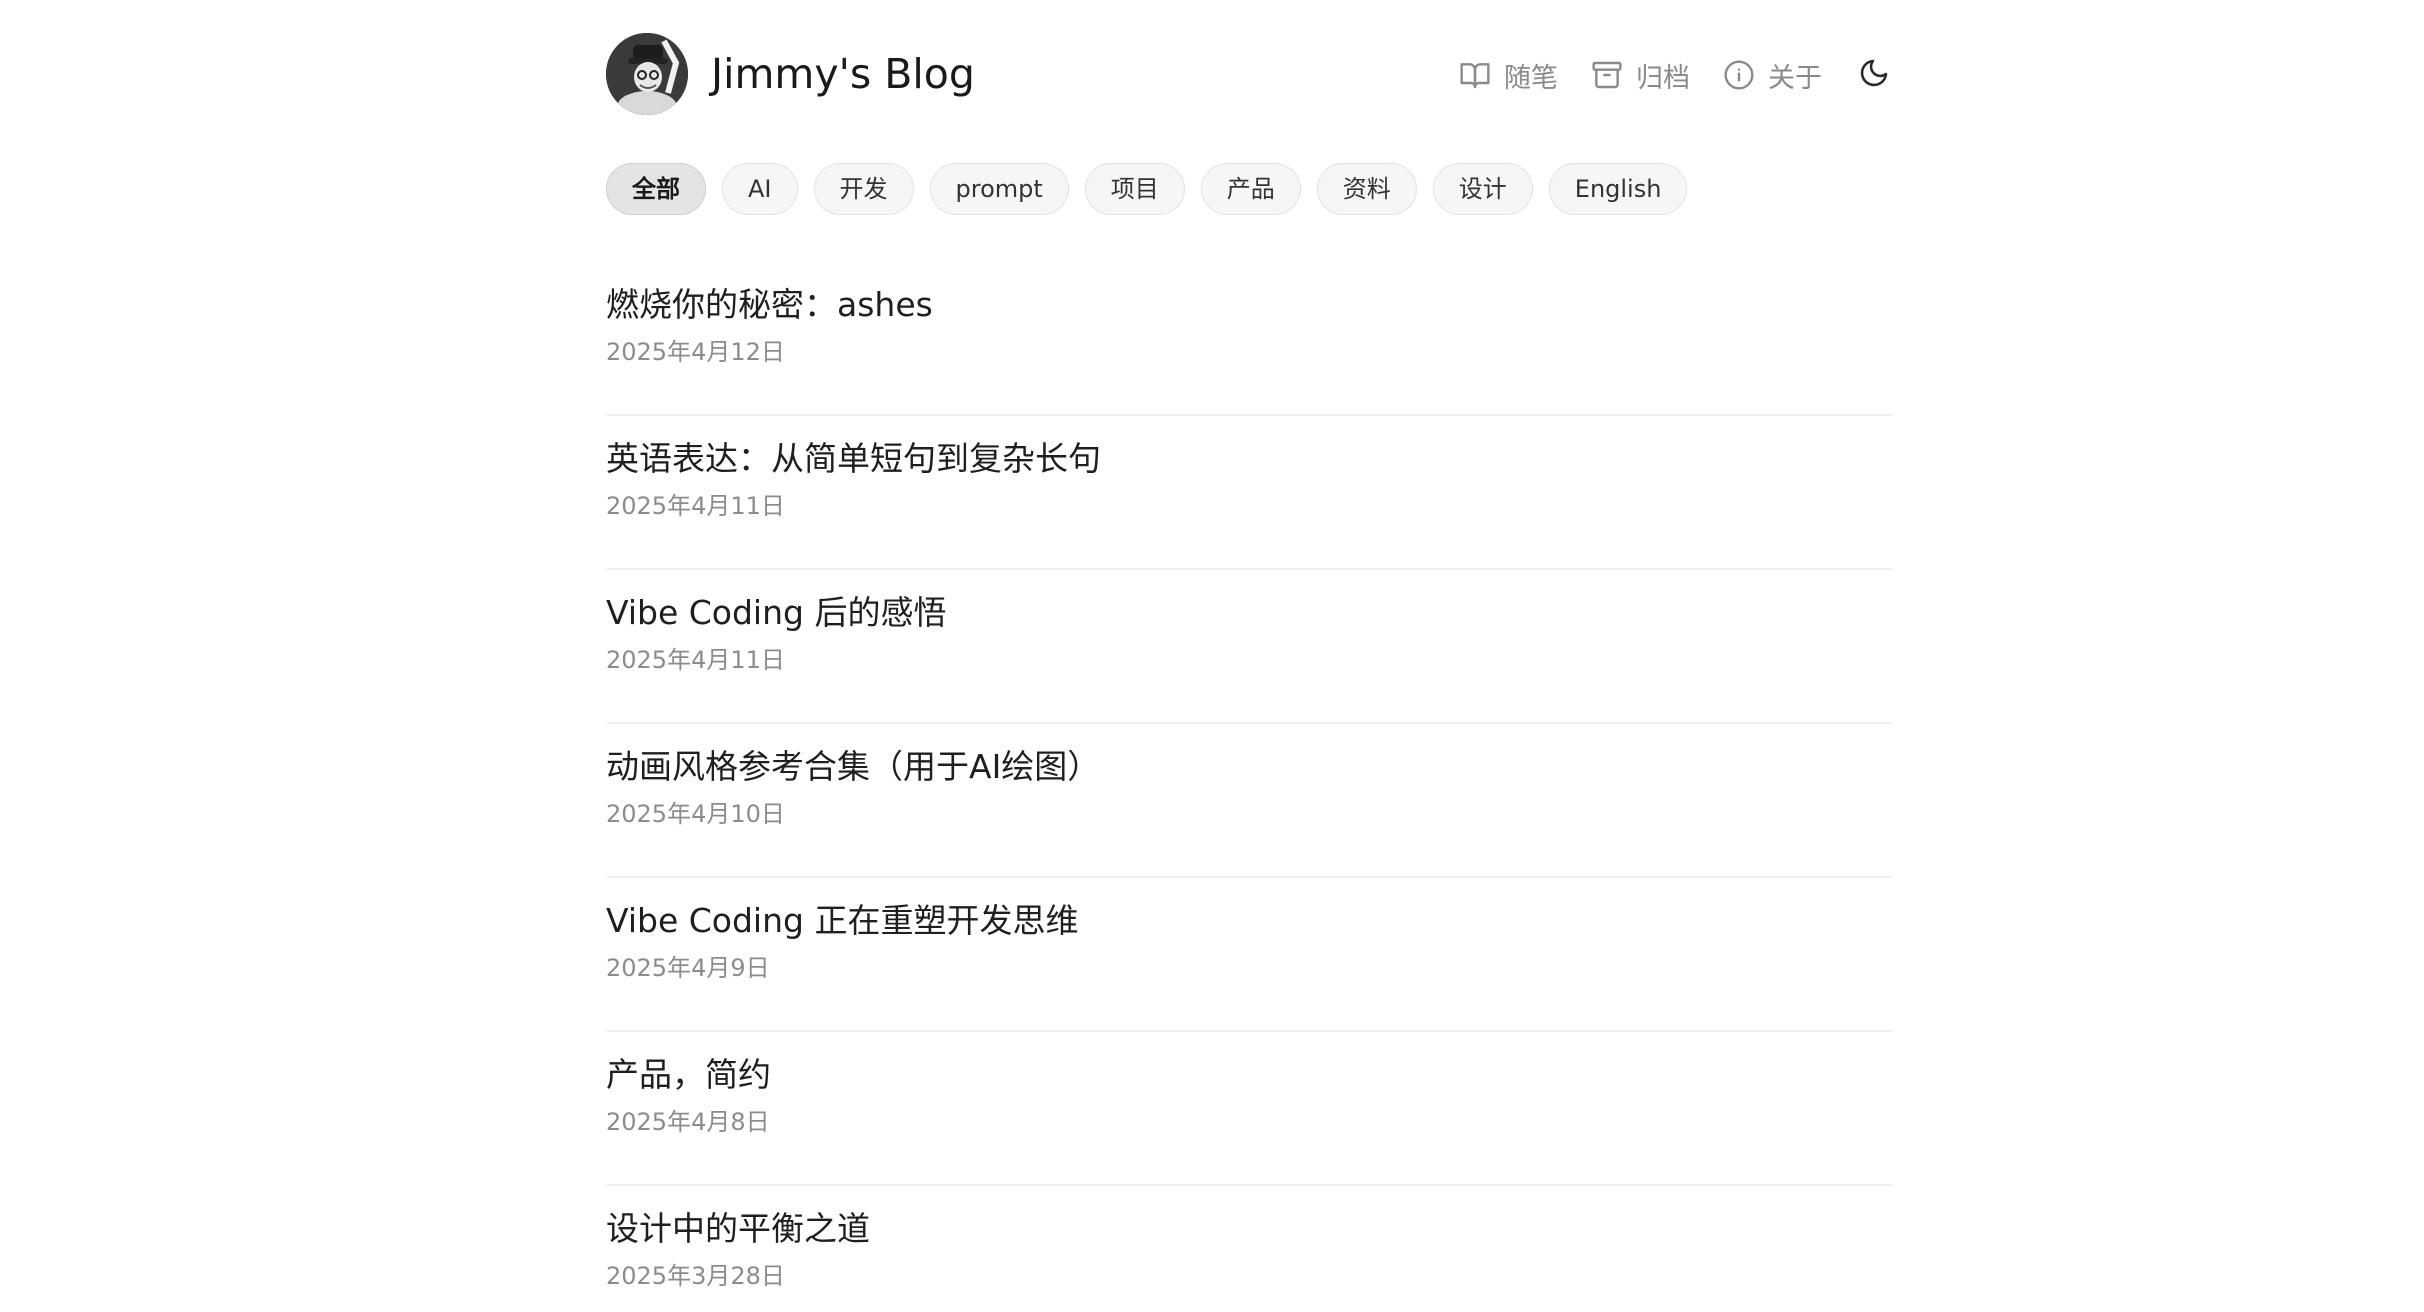 The image size is (2424, 1312). I want to click on tag-resources: 资料, so click(1366, 189).